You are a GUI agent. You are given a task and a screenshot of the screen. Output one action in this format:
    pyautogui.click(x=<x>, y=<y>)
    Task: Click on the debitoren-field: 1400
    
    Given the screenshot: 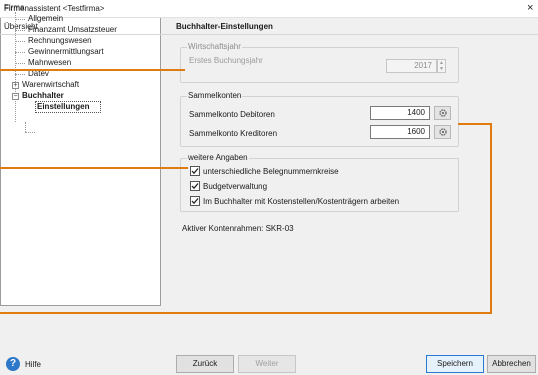 What is the action you would take?
    pyautogui.click(x=400, y=113)
    